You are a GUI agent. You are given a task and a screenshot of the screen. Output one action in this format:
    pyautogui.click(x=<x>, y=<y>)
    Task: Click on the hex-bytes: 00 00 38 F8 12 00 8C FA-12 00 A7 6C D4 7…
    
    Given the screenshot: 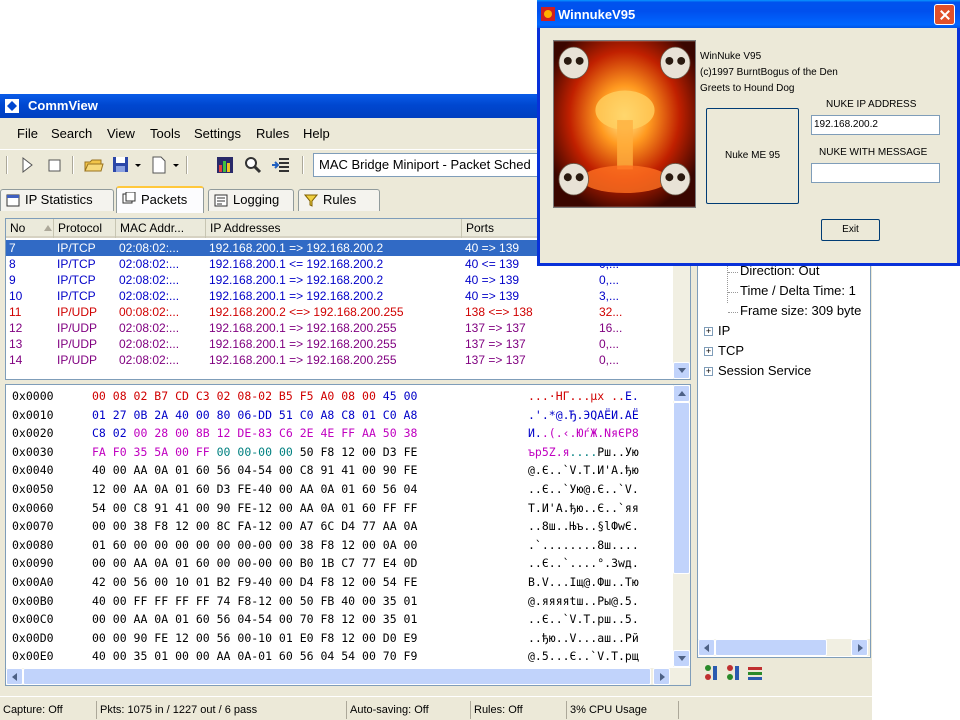 What is the action you would take?
    pyautogui.click(x=254, y=526)
    